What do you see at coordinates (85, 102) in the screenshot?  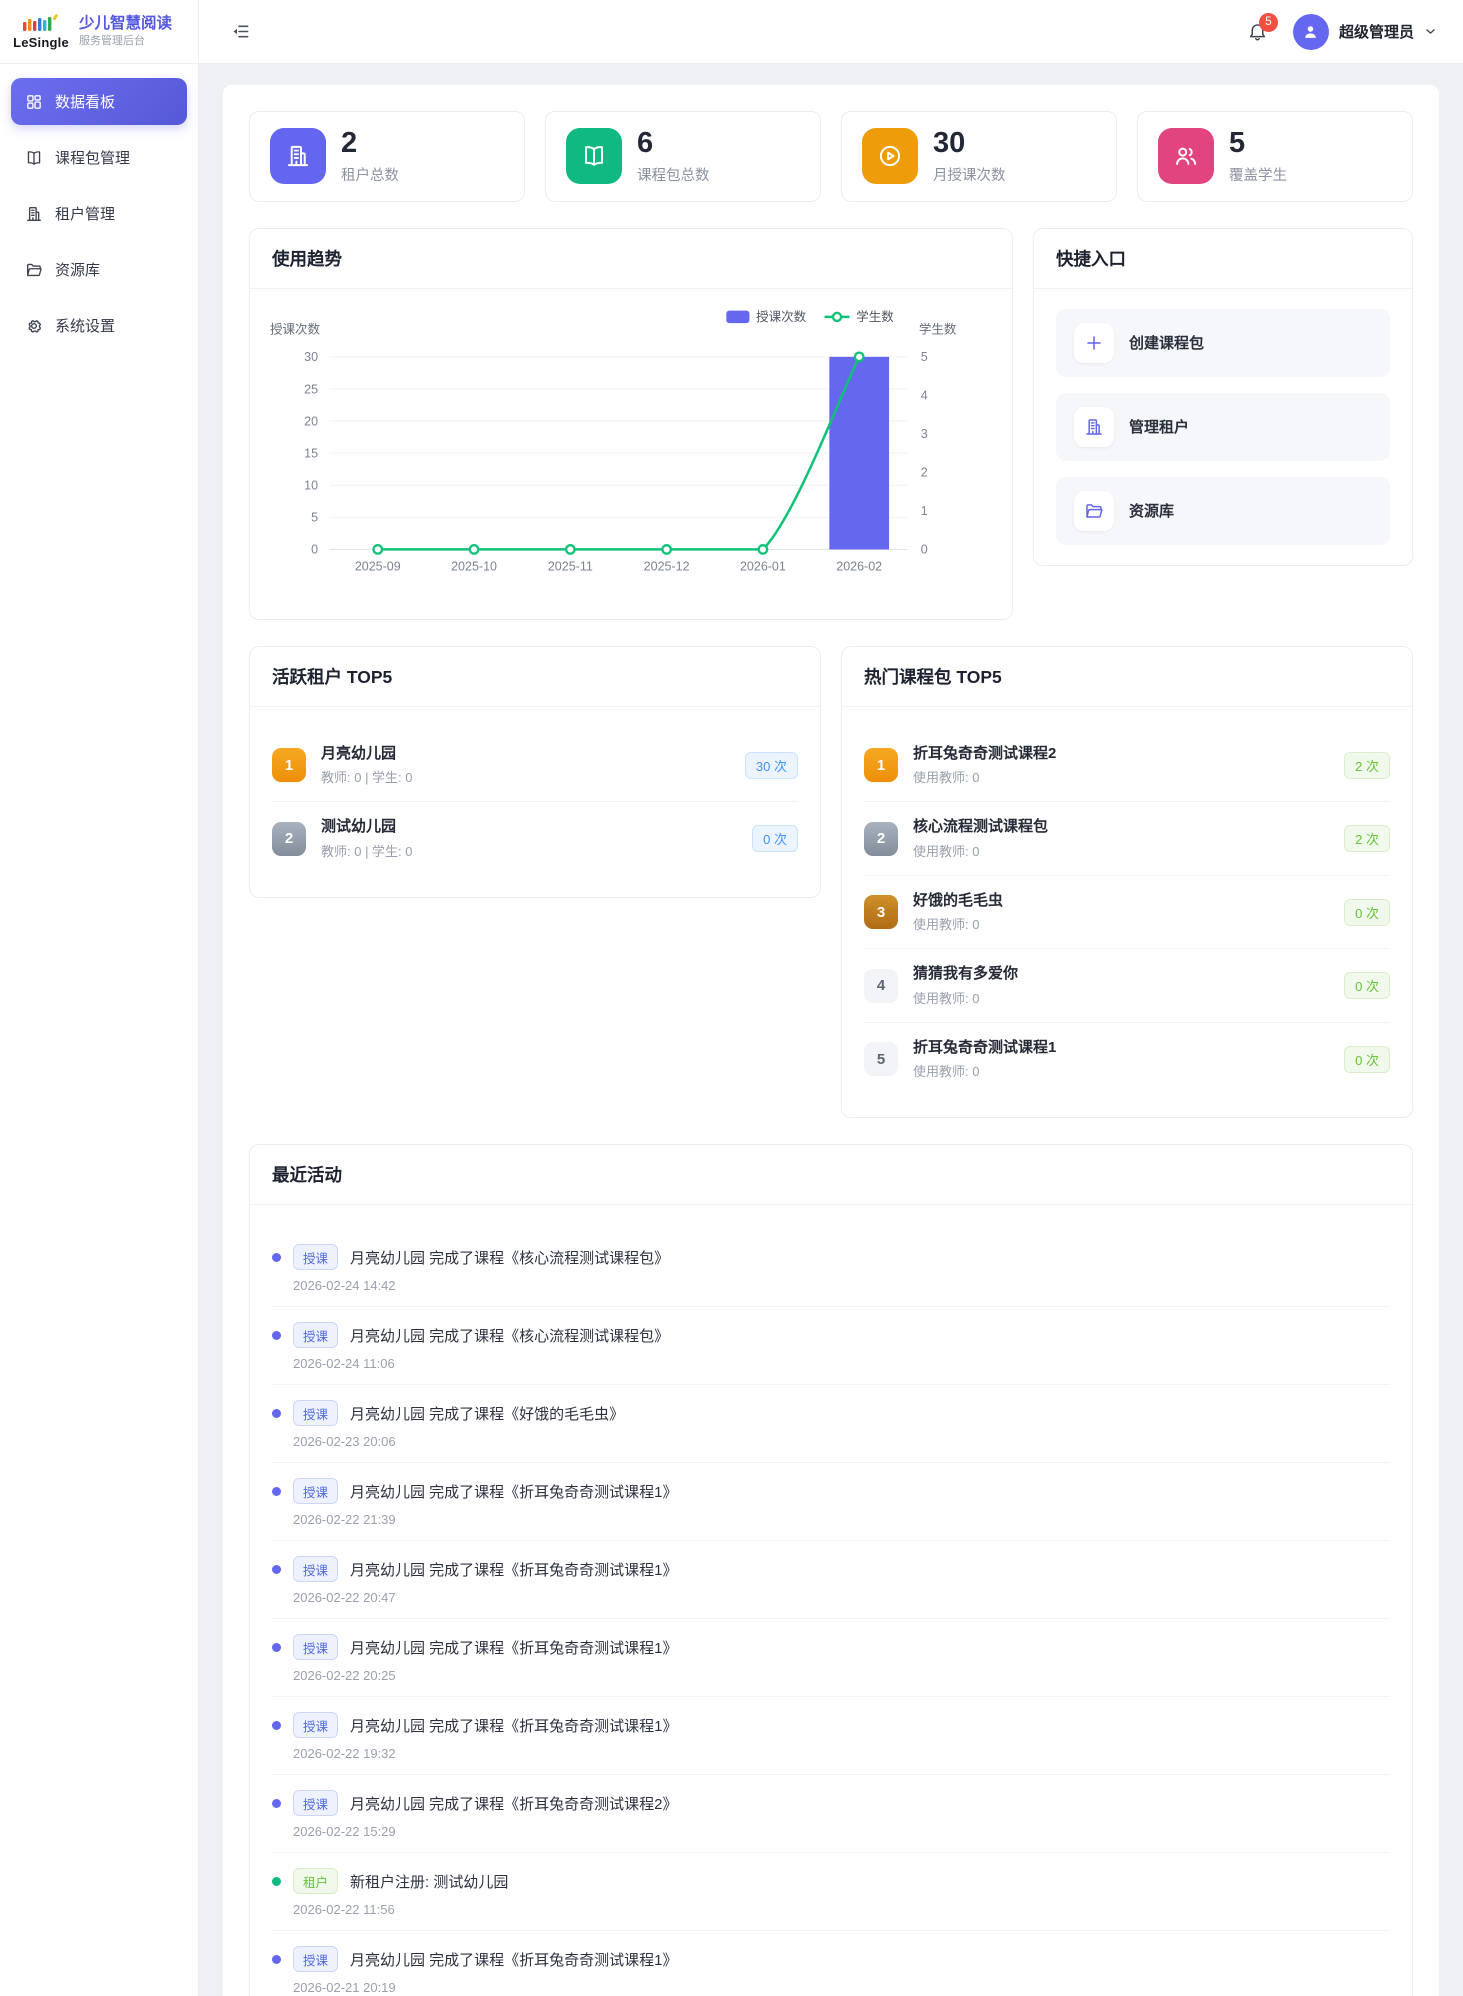 I see `sidebar-item-label: 数据看板` at bounding box center [85, 102].